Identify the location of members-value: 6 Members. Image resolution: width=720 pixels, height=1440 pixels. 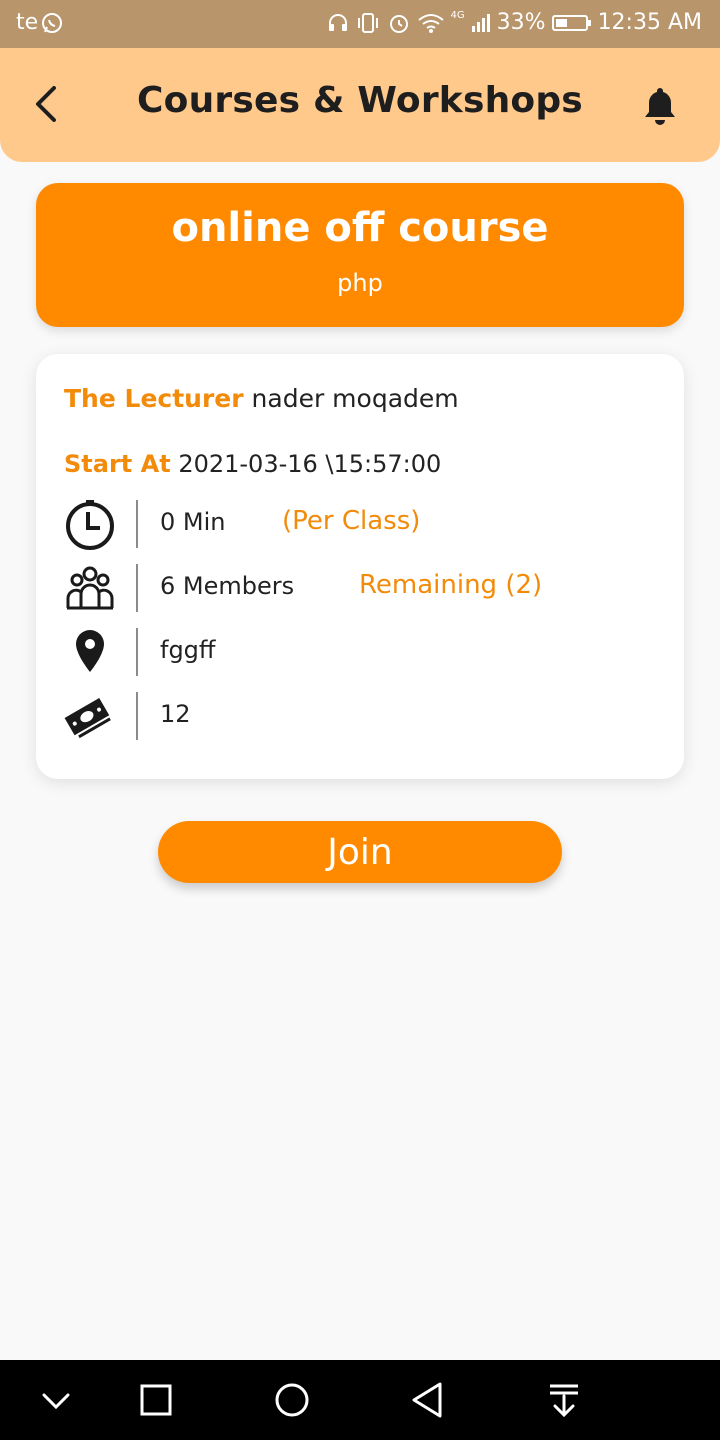
(227, 586).